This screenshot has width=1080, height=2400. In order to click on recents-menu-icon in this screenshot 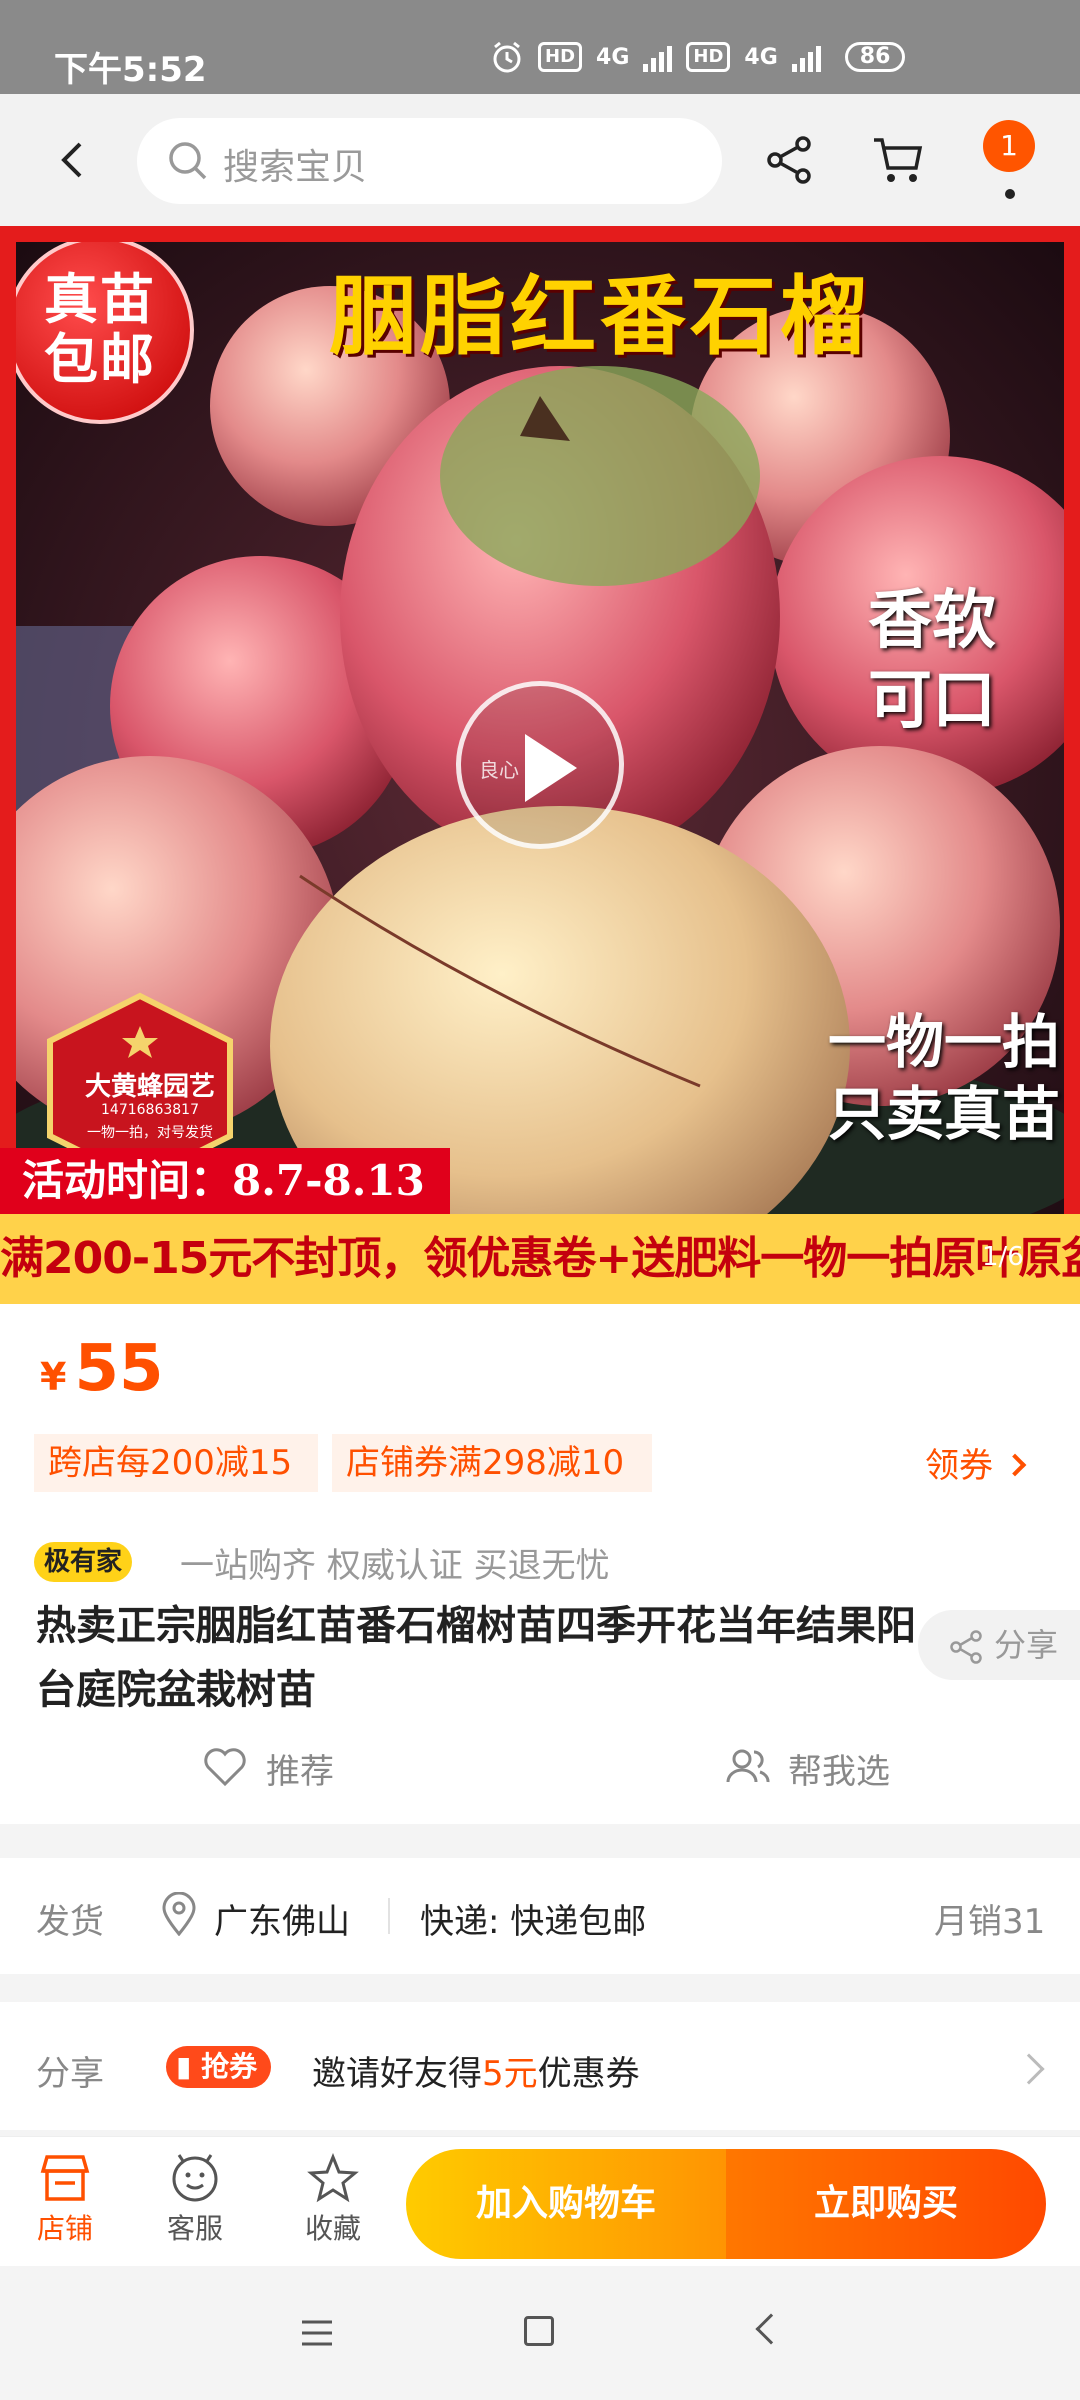, I will do `click(317, 2333)`.